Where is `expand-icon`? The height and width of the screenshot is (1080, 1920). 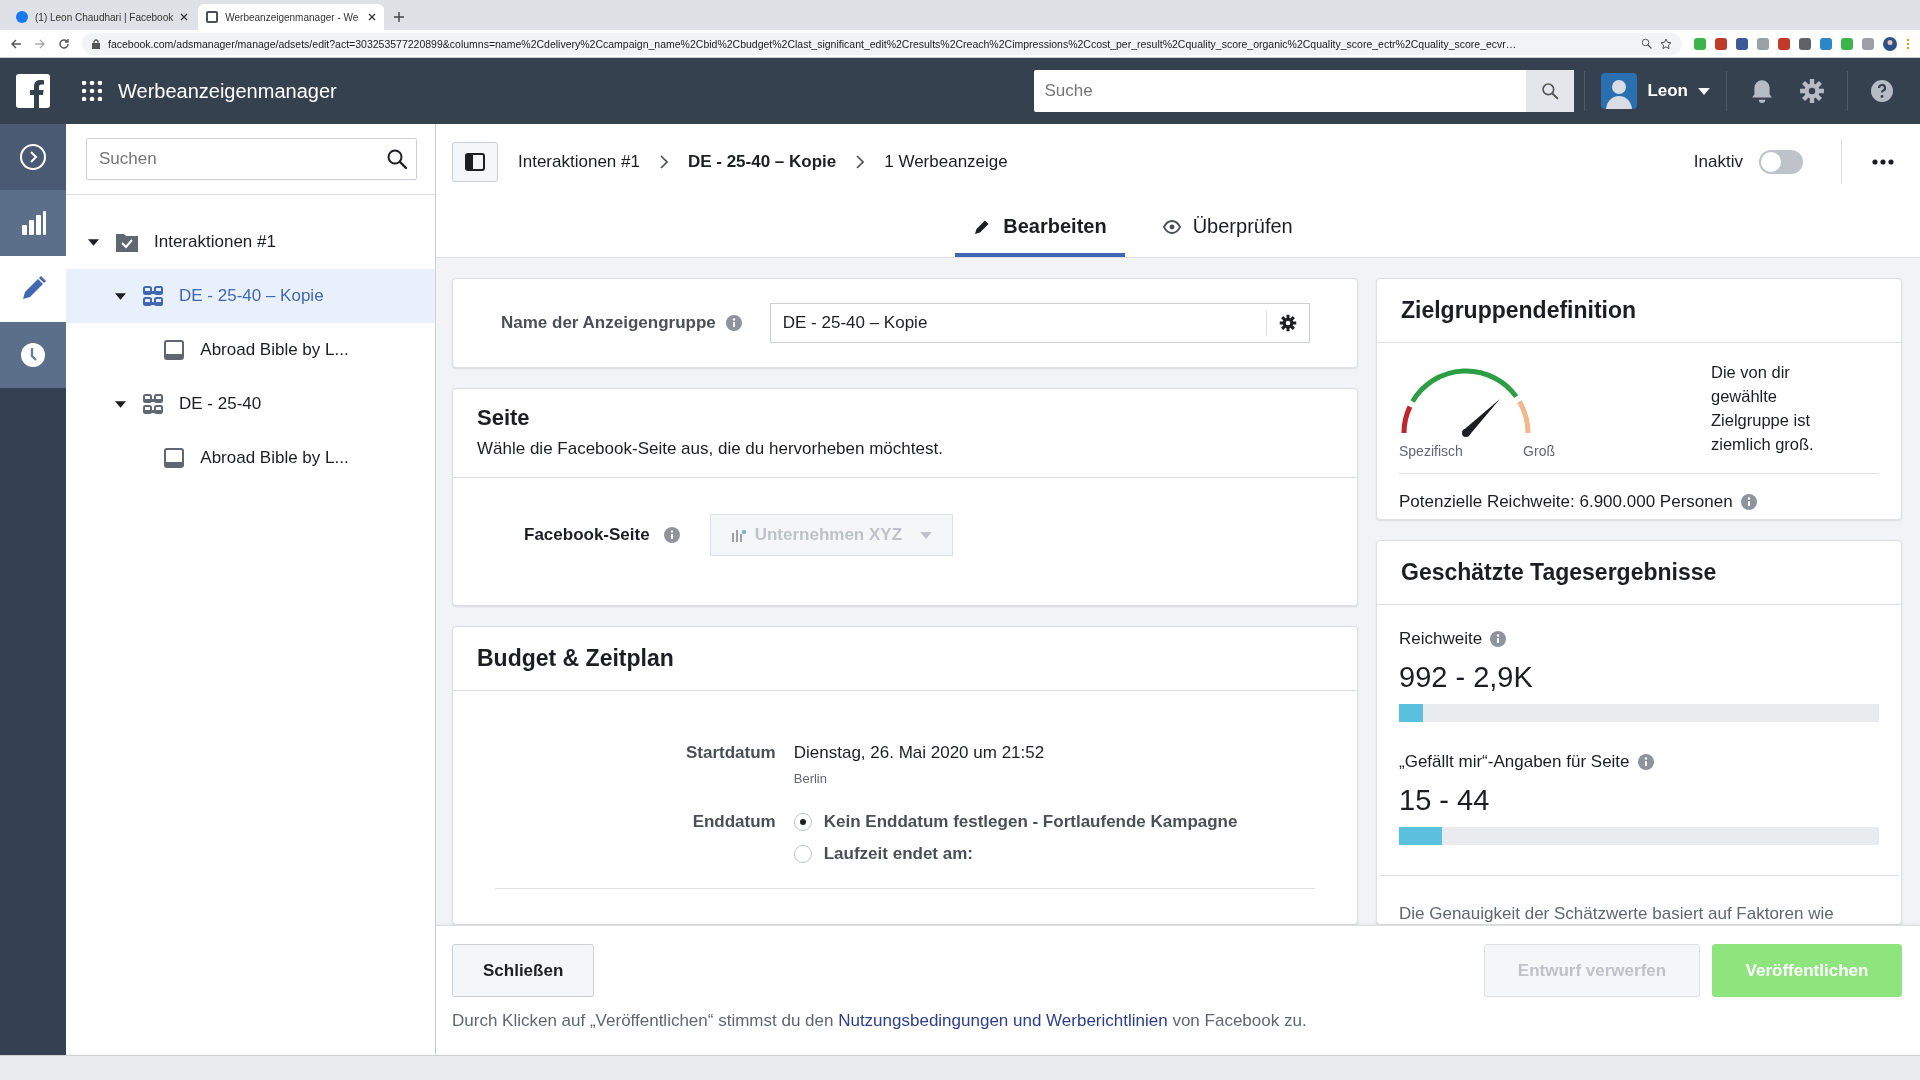 expand-icon is located at coordinates (33, 157).